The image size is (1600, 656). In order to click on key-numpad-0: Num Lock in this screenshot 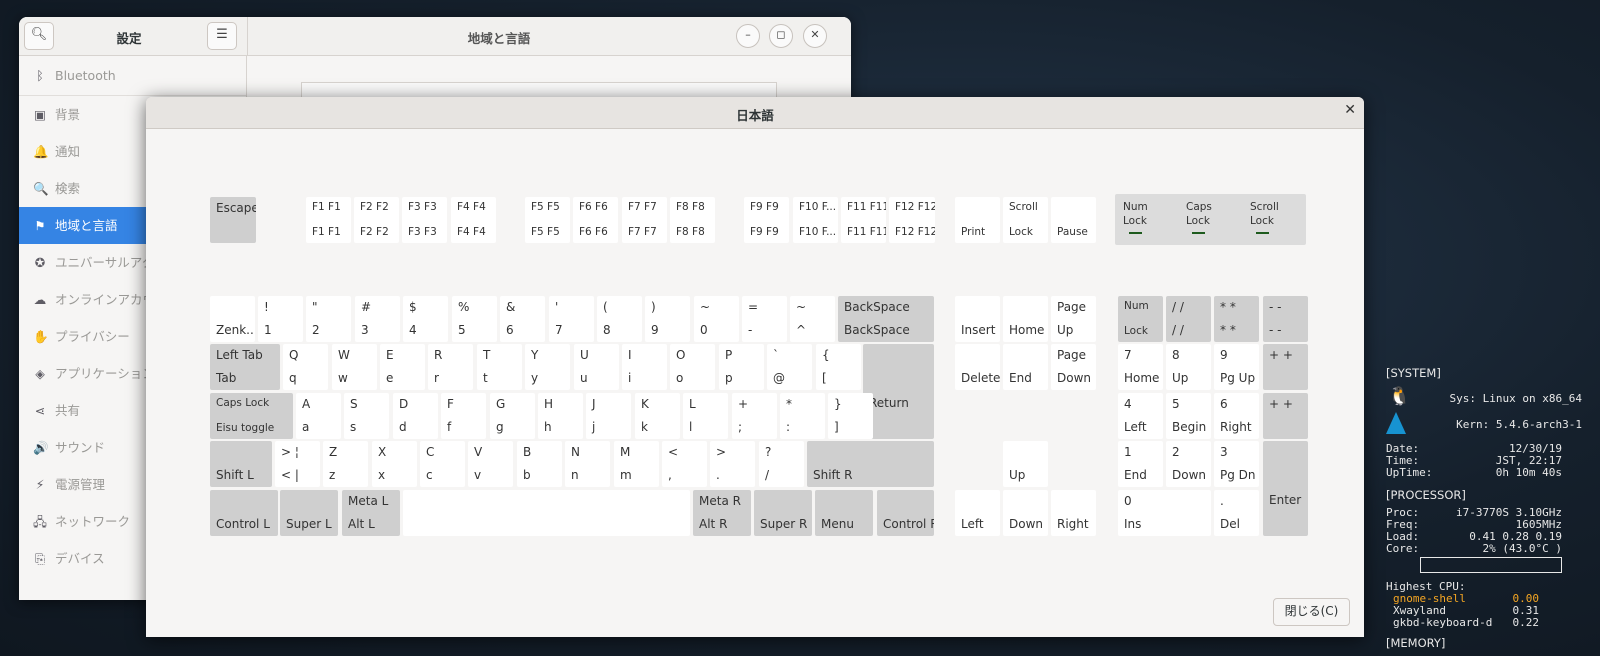, I will do `click(1140, 319)`.